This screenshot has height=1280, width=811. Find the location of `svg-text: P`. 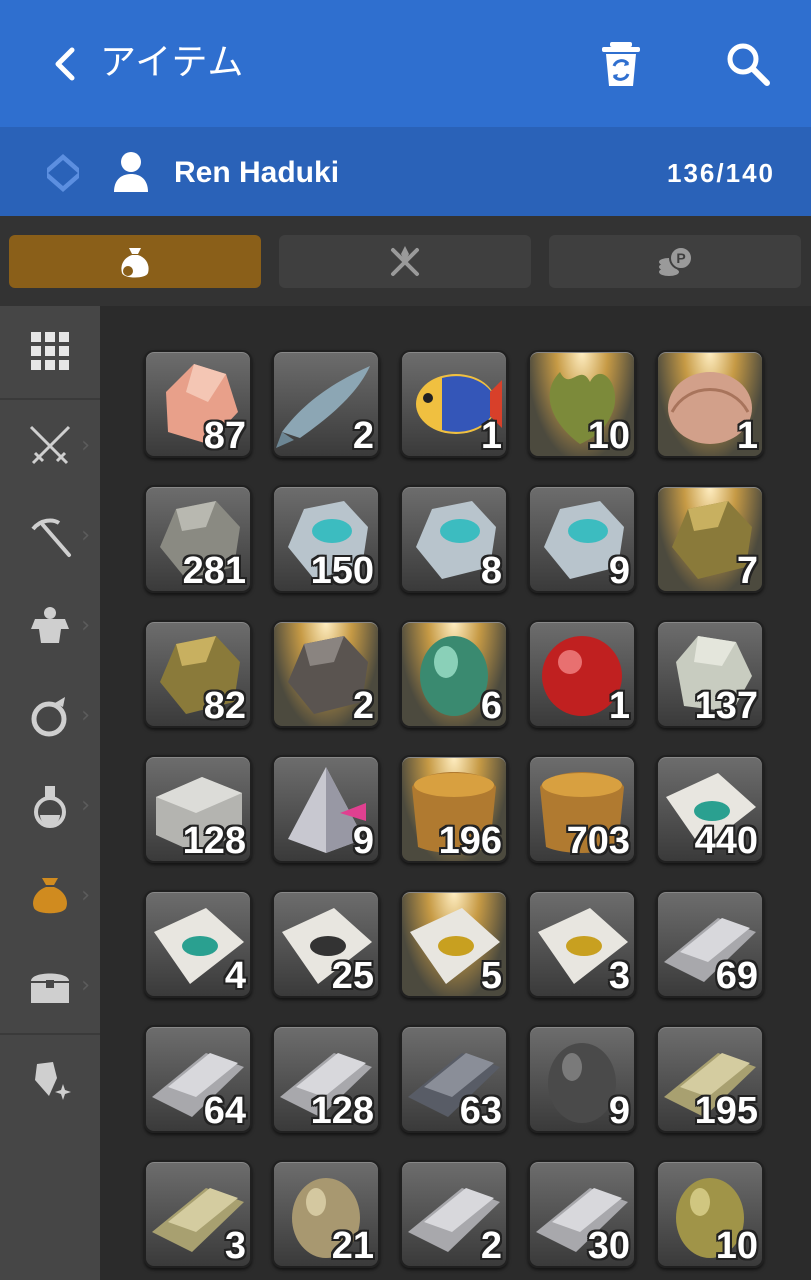

svg-text: P is located at coordinates (680, 258).